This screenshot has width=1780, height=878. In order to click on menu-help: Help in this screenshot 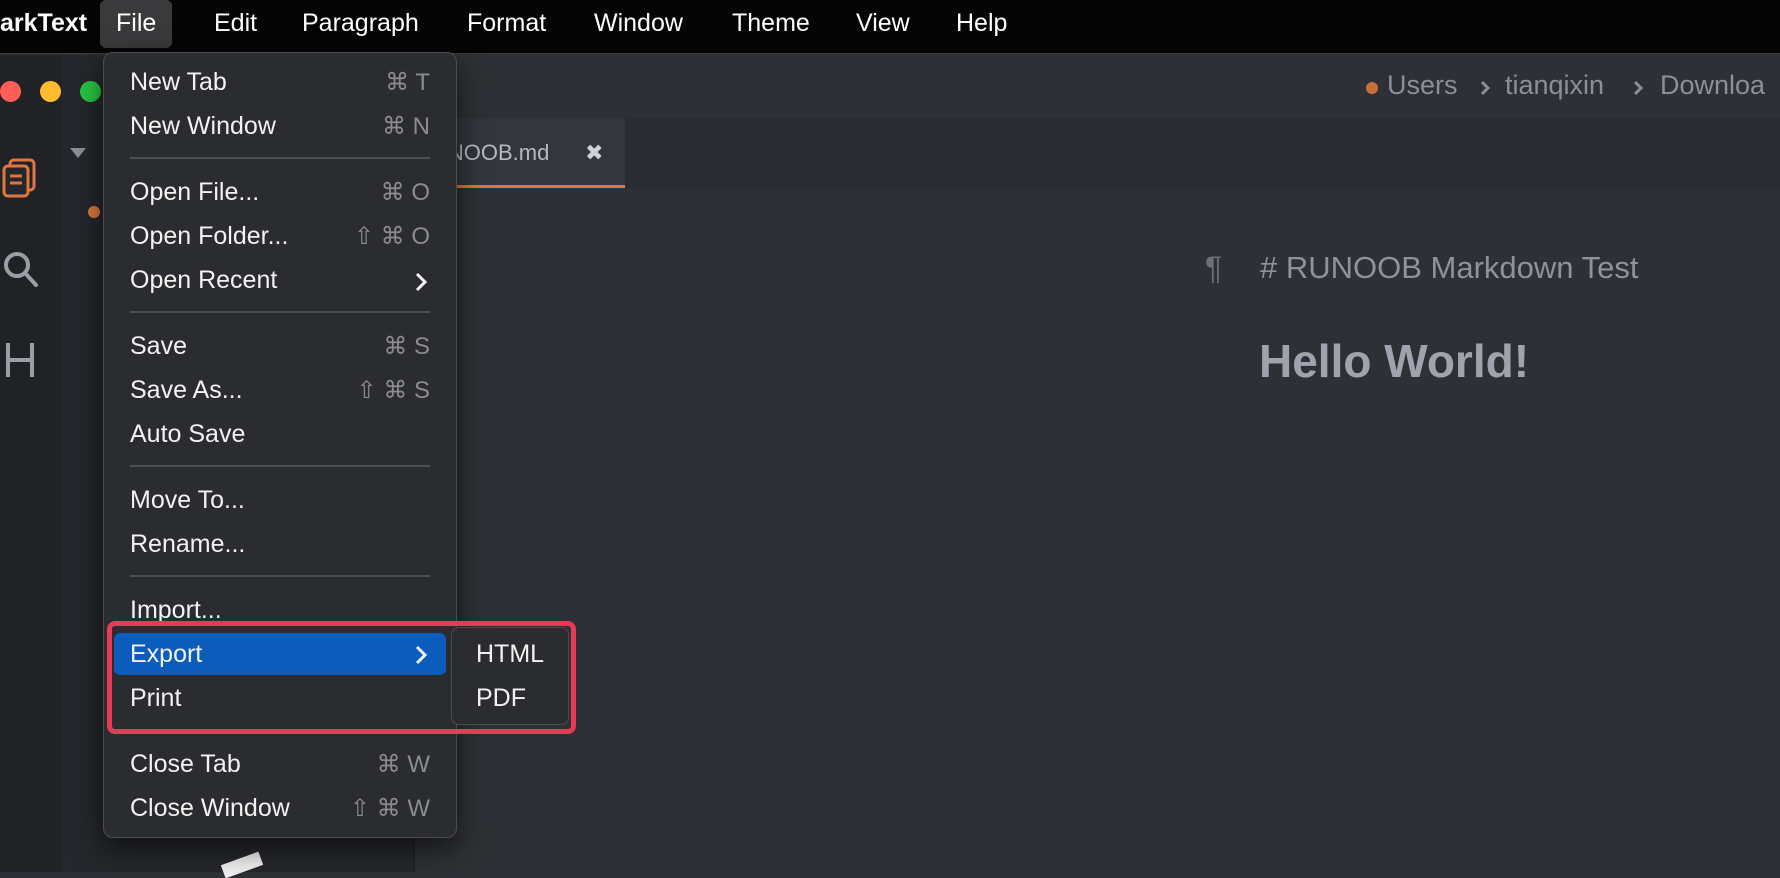, I will do `click(981, 24)`.